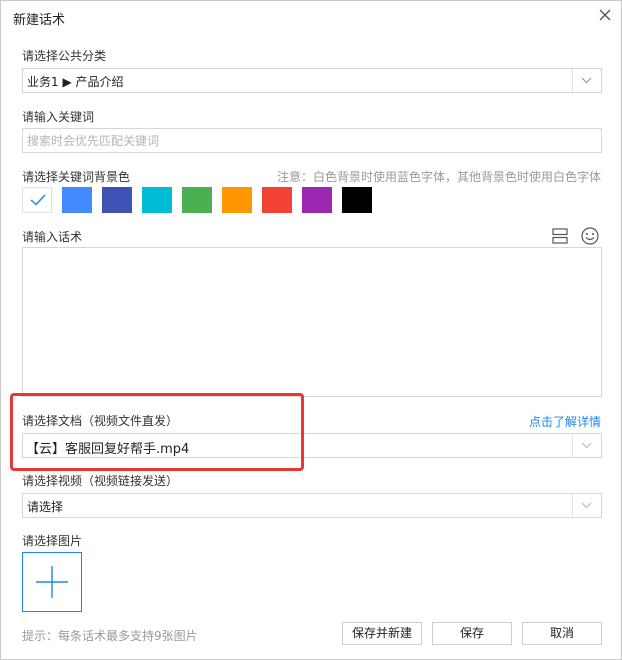 The width and height of the screenshot is (622, 660). Describe the element at coordinates (52, 237) in the screenshot. I see `script-label: 请输入话术` at that location.